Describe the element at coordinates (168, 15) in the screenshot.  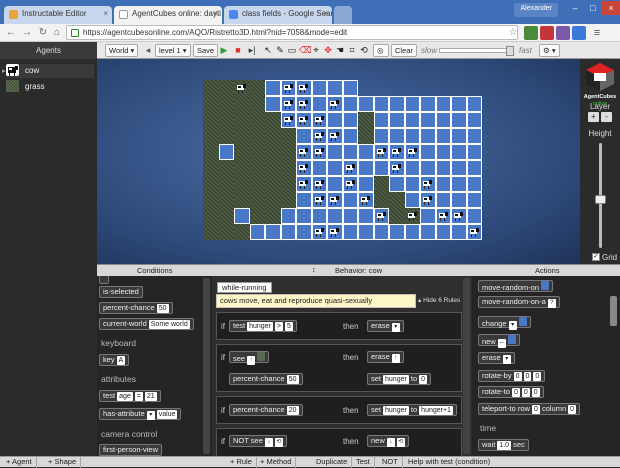
I see `tab-agentcubes: AgentCubes online: dayti ×` at that location.